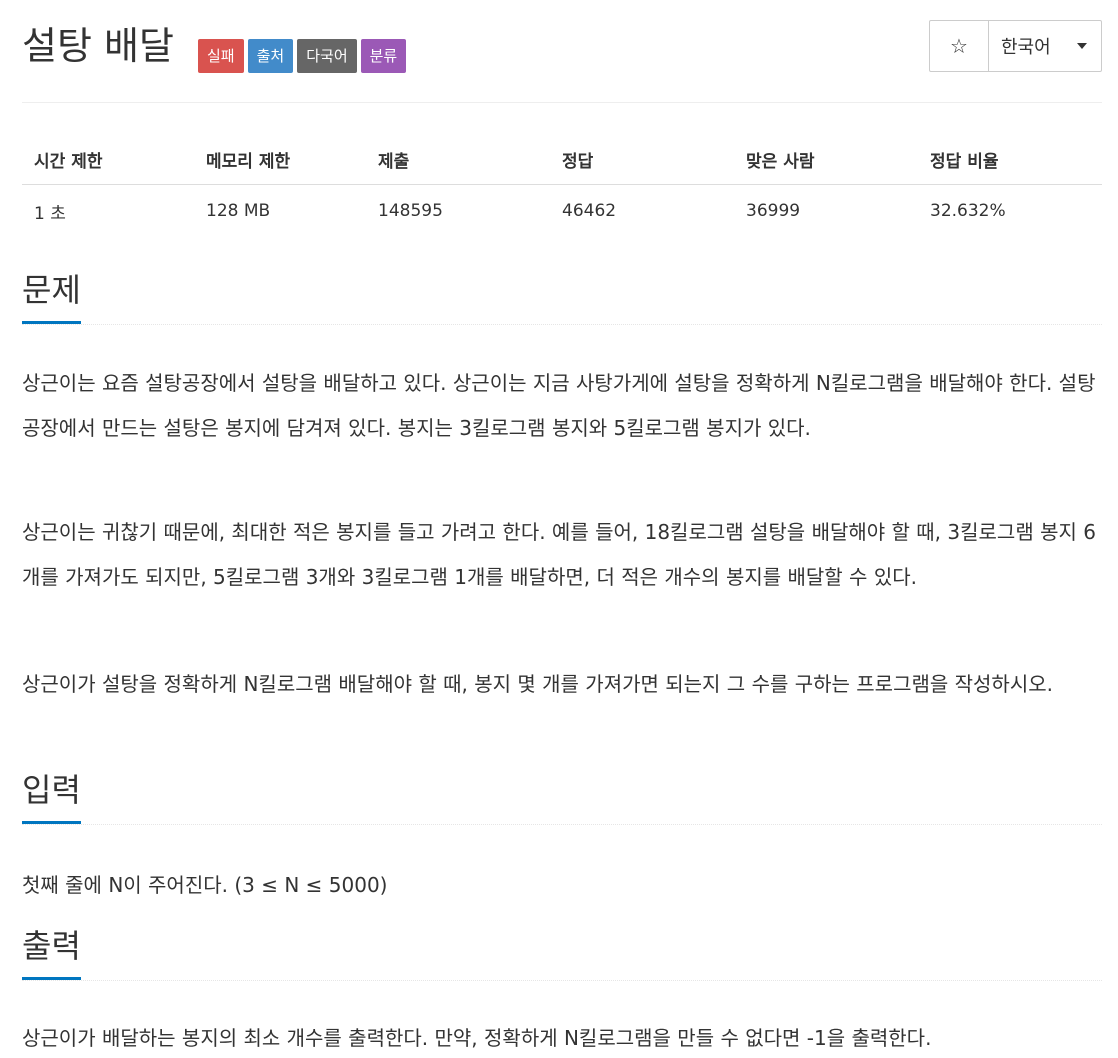  I want to click on language-label: 한국어, so click(1026, 47).